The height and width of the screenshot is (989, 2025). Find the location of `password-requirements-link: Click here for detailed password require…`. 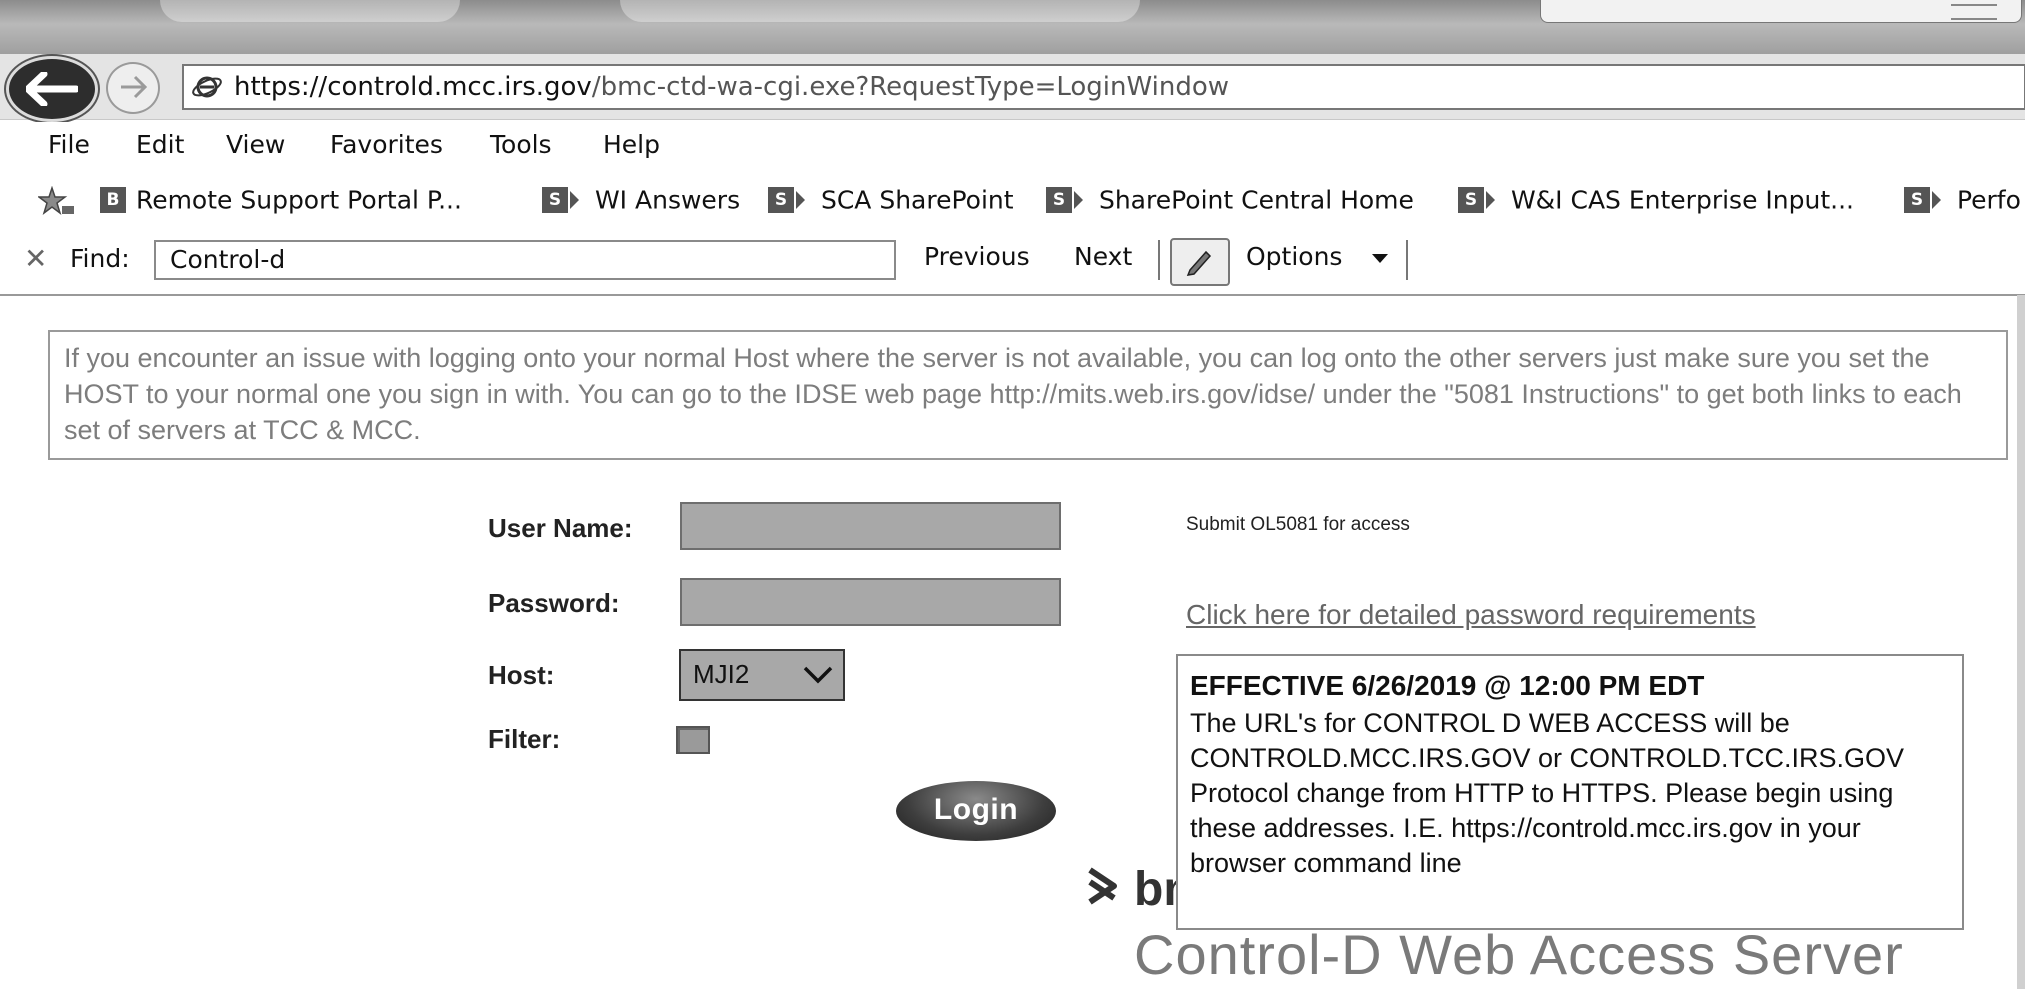

password-requirements-link: Click here for detailed password require… is located at coordinates (1471, 615).